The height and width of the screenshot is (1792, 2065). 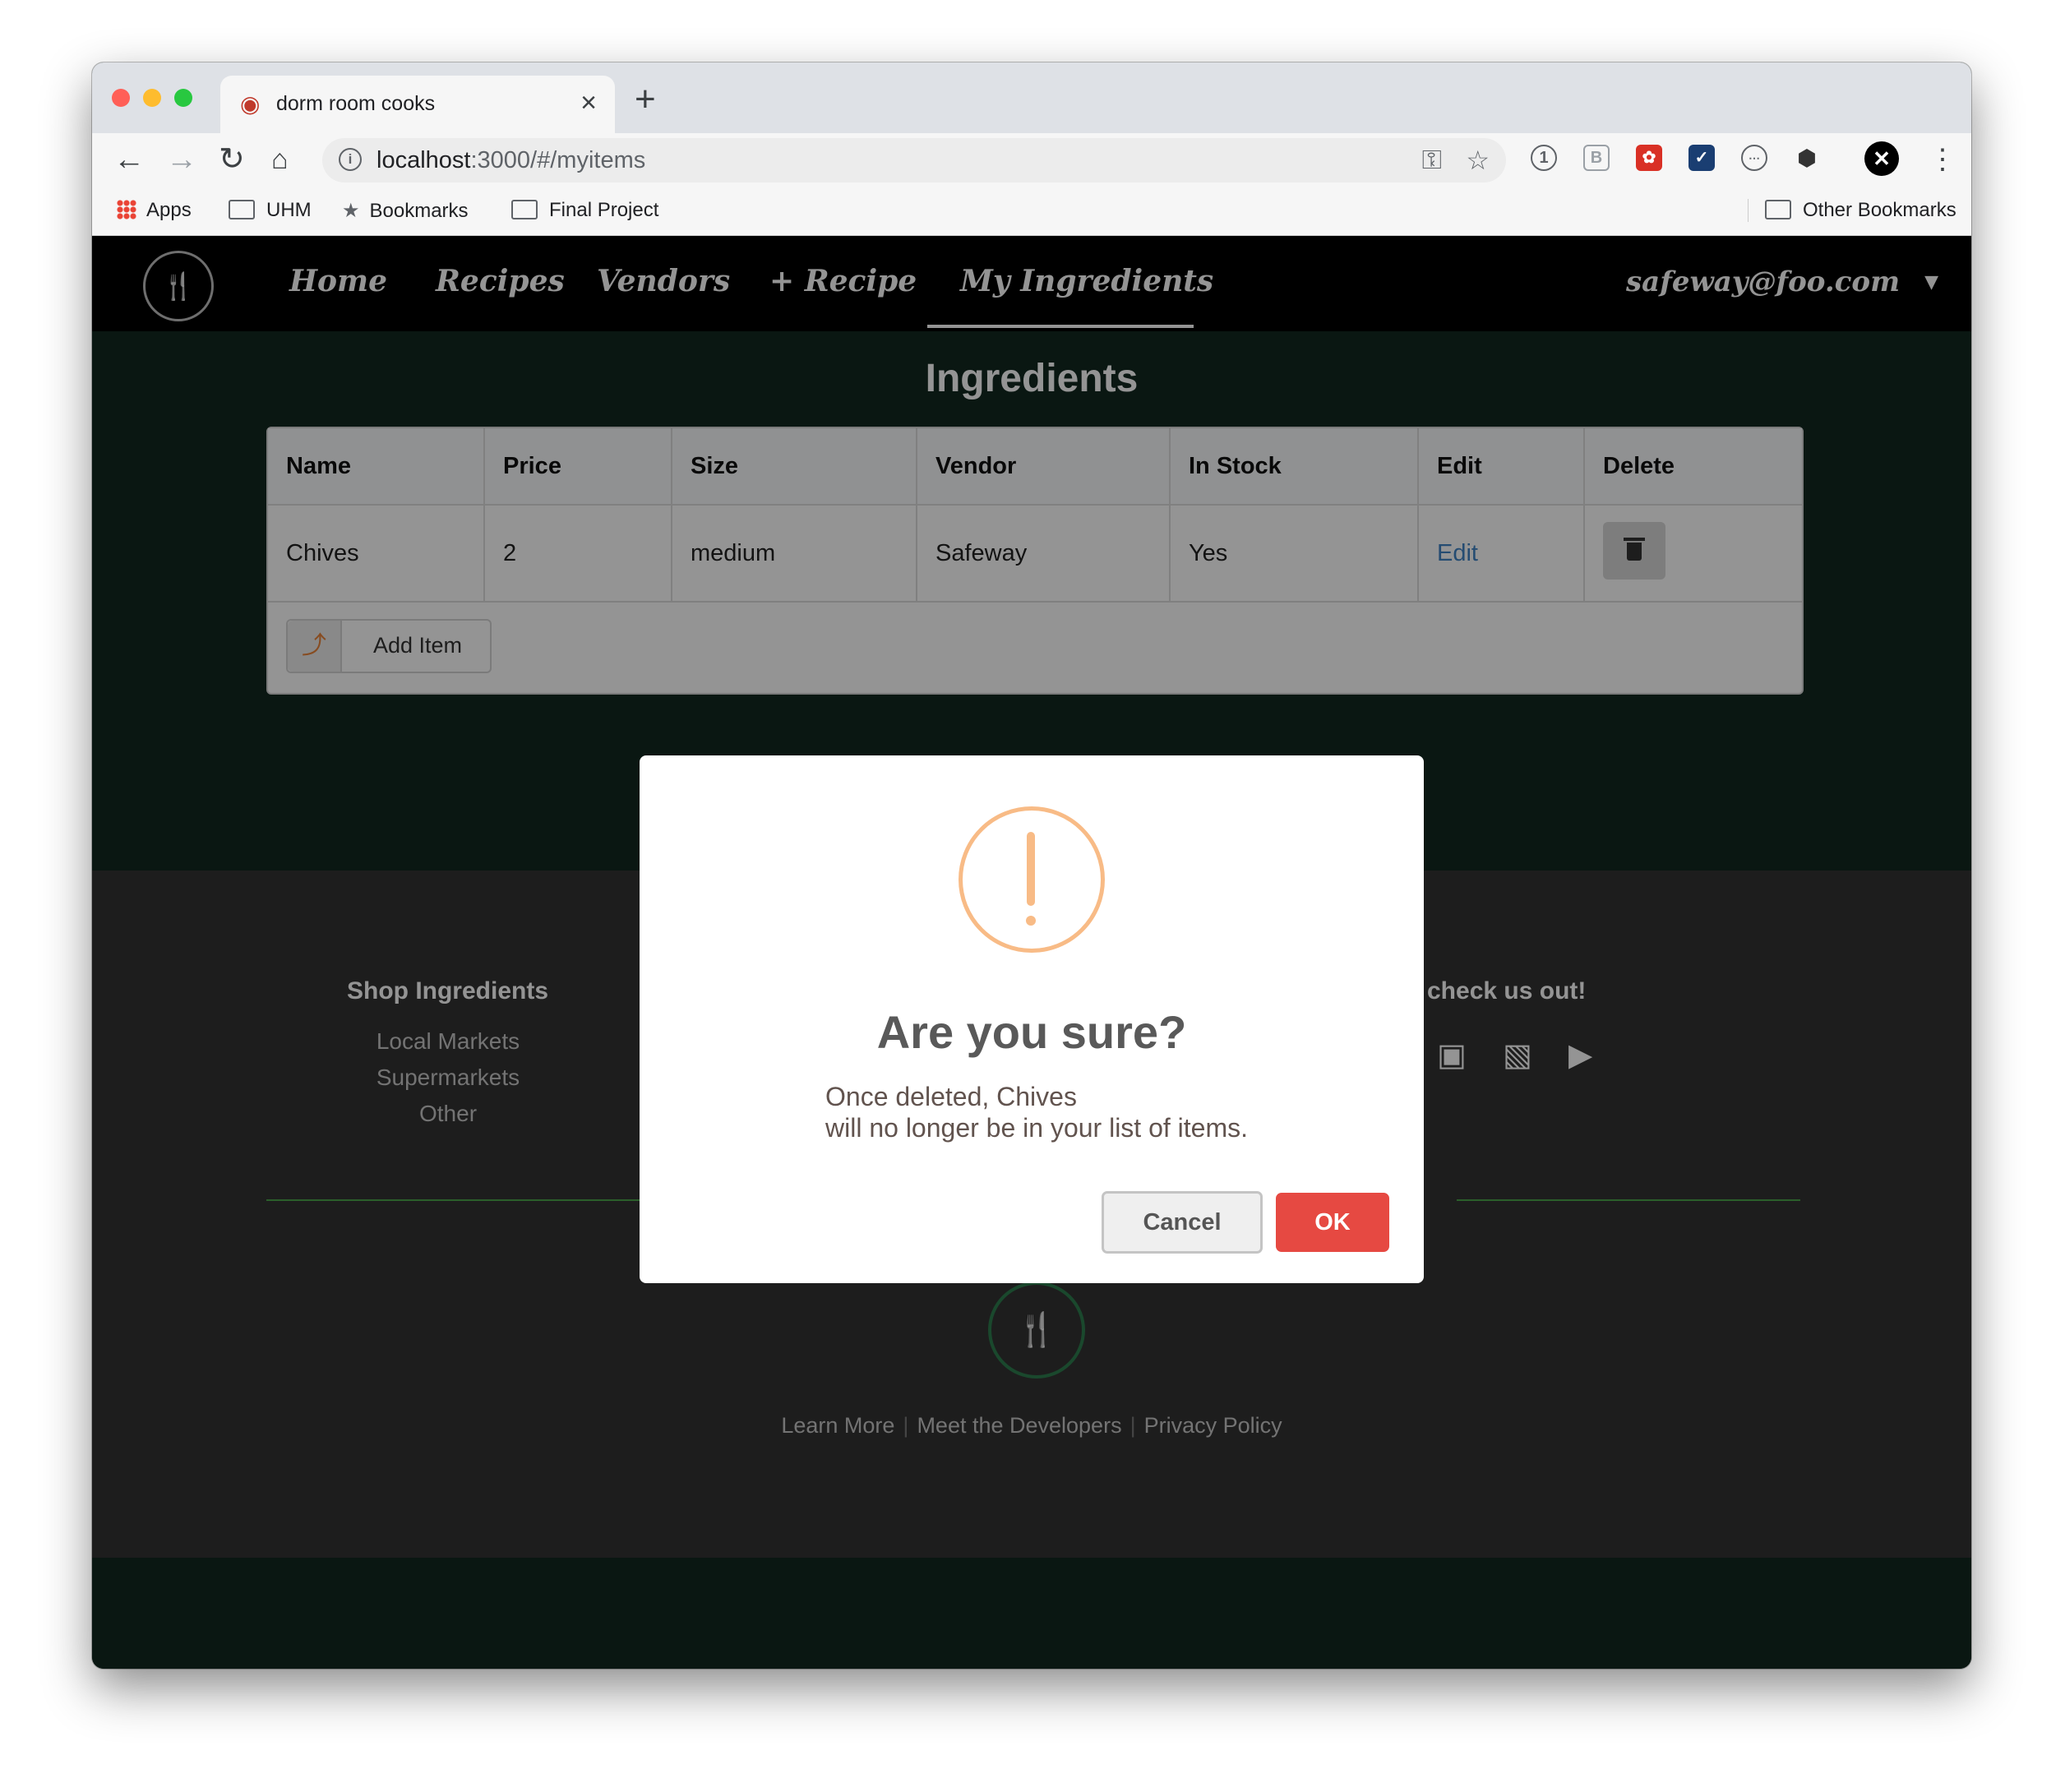 I want to click on bookmark-other: Other Bookmarks, so click(x=1852, y=211).